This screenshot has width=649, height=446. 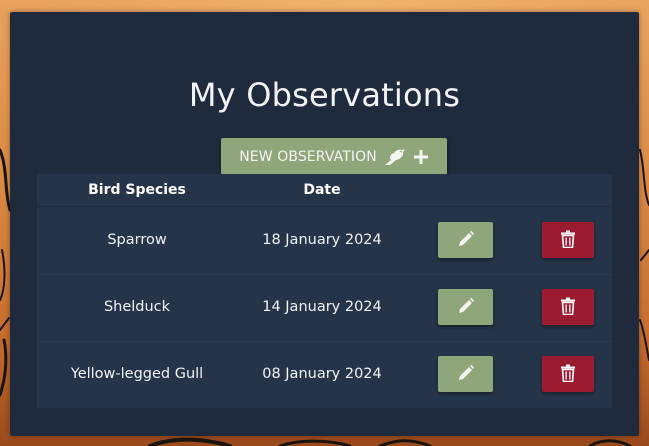 I want to click on header-bird-species: Bird Species, so click(x=137, y=190).